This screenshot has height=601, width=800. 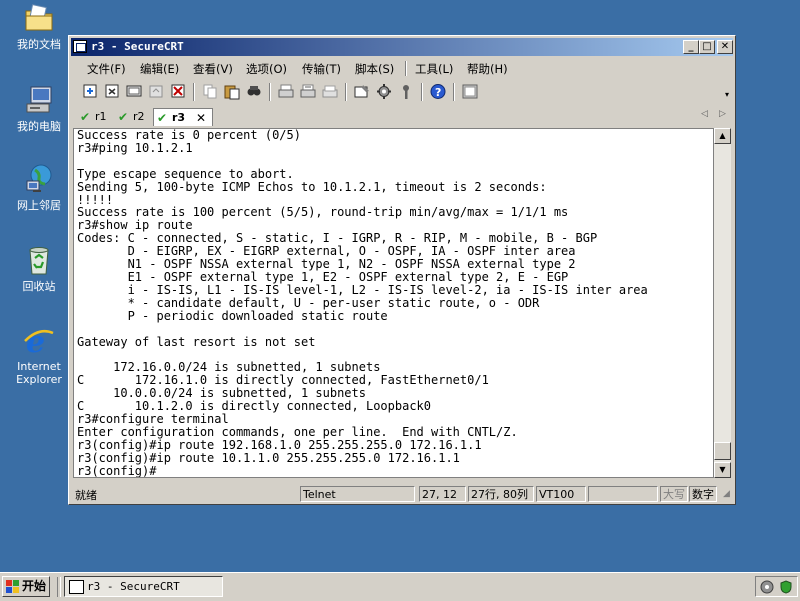 What do you see at coordinates (254, 91) in the screenshot?
I see `find-icon` at bounding box center [254, 91].